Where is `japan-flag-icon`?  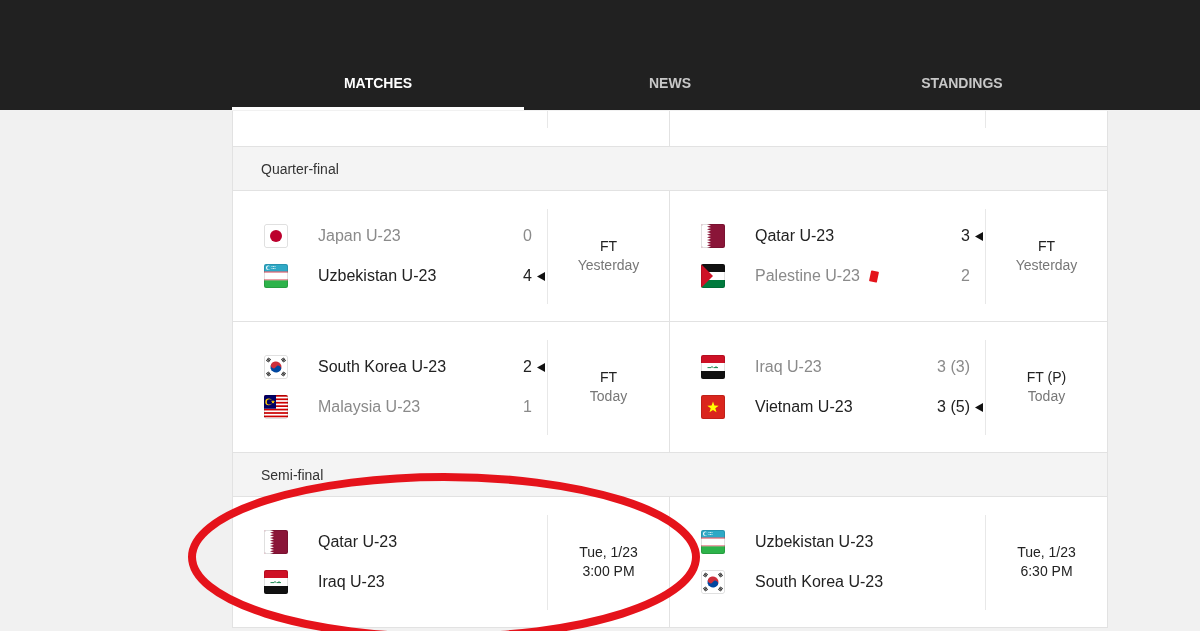
japan-flag-icon is located at coordinates (276, 236).